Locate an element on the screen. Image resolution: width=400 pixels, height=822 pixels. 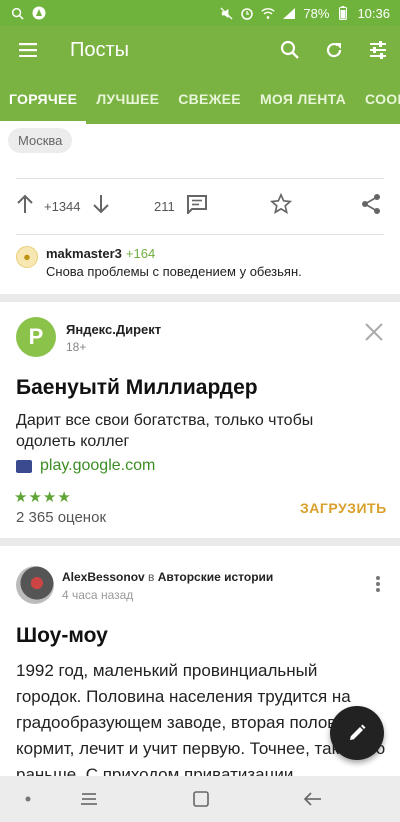
download-button: ЗАГРУЗИТЬ is located at coordinates (343, 508).